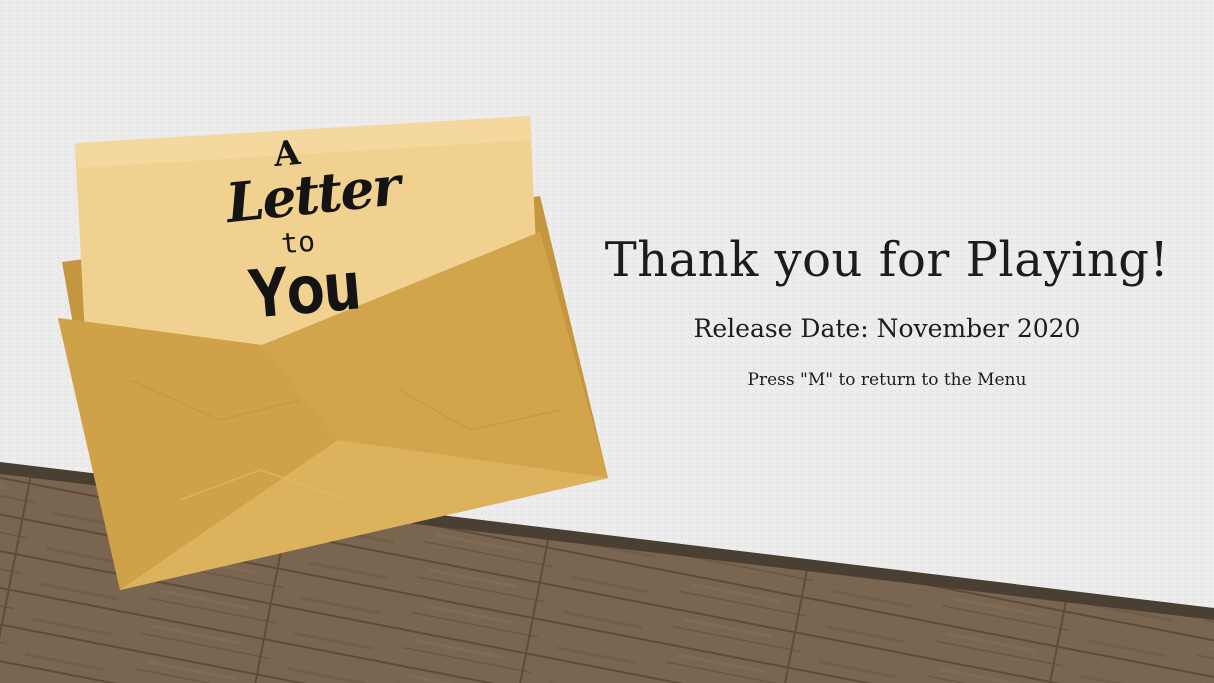 The height and width of the screenshot is (683, 1214). I want to click on game-logo-you: You, so click(304, 290).